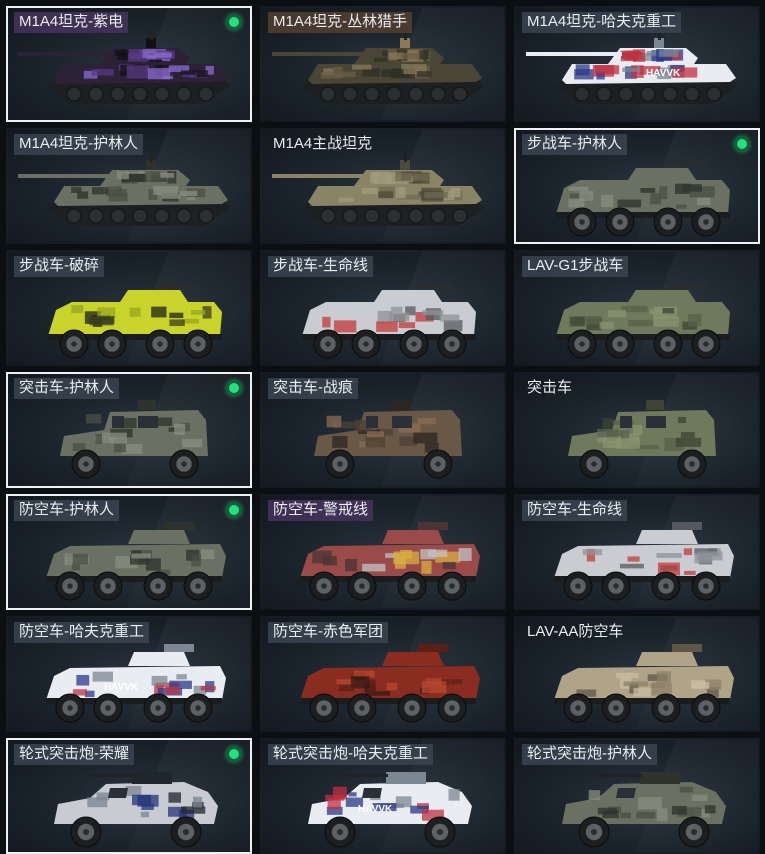 The height and width of the screenshot is (854, 765). What do you see at coordinates (383, 430) in the screenshot?
I see `vehicle-skin-card: 突击车-战痕` at bounding box center [383, 430].